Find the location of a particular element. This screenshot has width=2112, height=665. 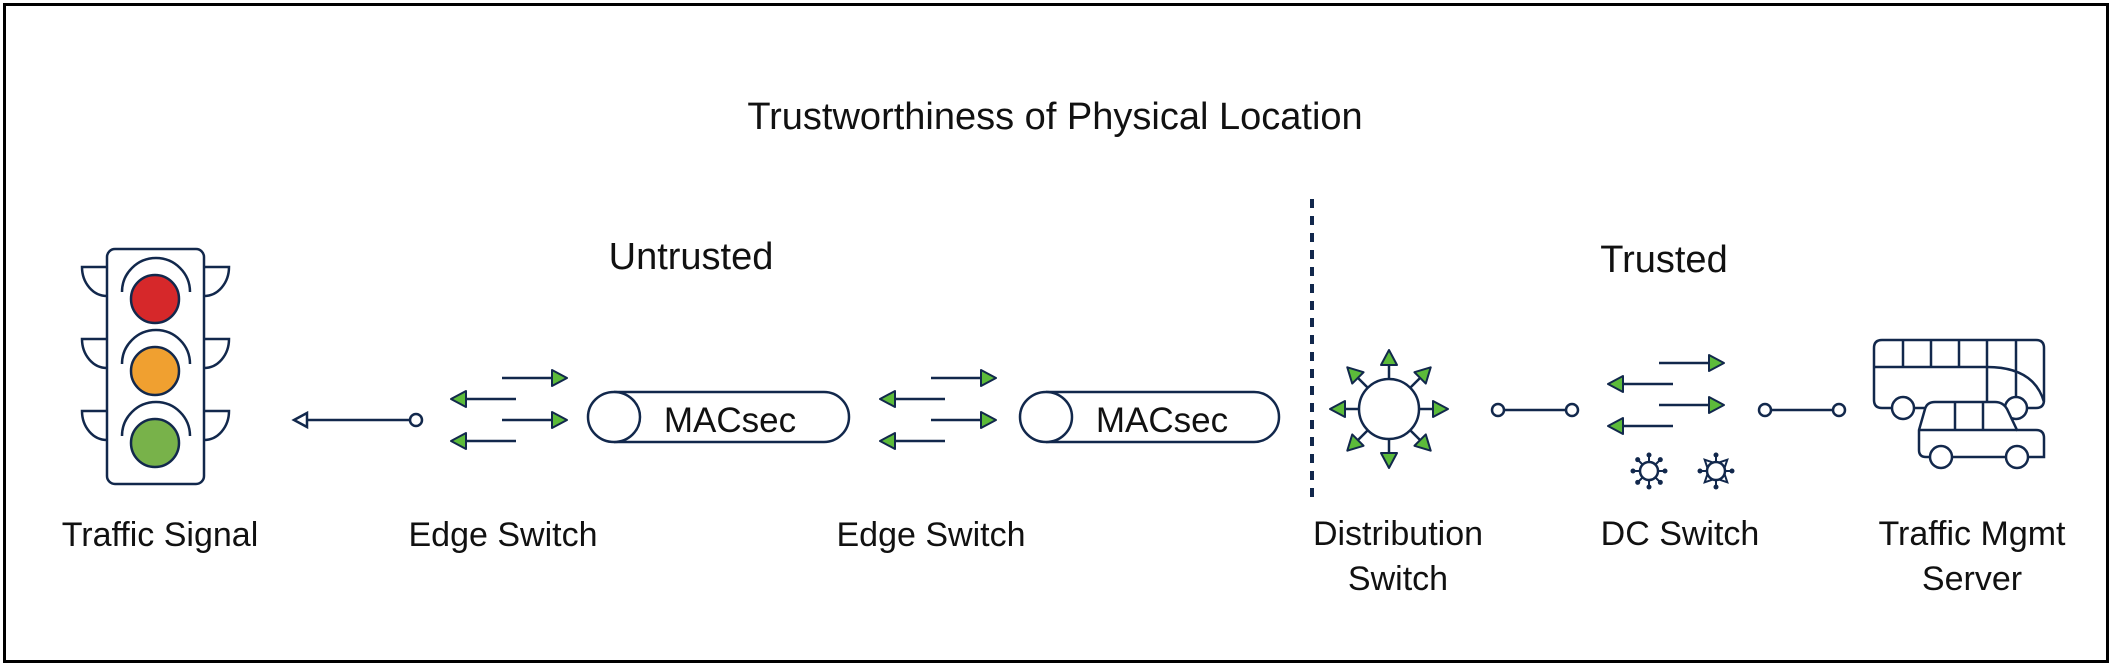

node-label-edge-switch-1: Edge Switch is located at coordinates (503, 535).